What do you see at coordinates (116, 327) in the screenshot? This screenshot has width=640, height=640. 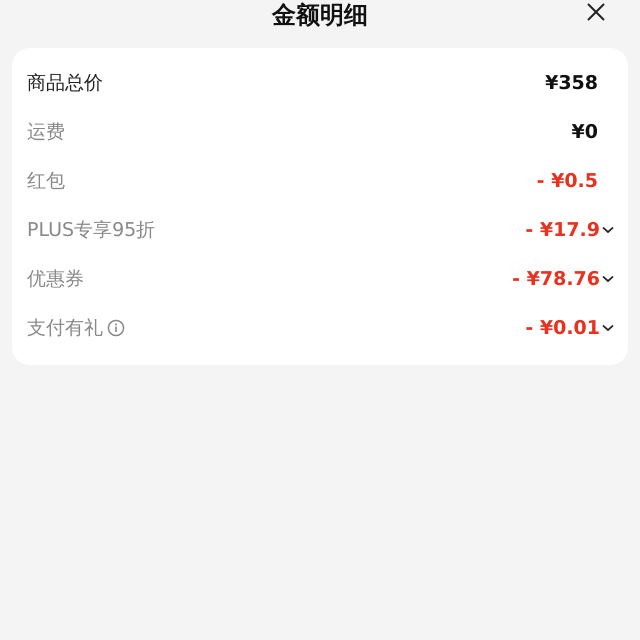 I see `info-icon` at bounding box center [116, 327].